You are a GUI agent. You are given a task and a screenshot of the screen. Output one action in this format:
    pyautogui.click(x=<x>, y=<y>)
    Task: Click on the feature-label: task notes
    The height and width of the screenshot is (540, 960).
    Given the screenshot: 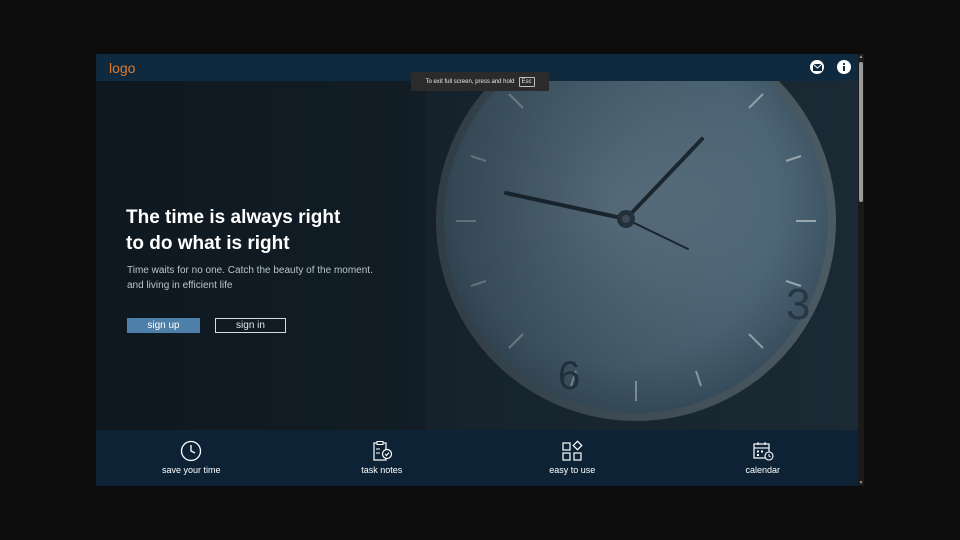 What is the action you would take?
    pyautogui.click(x=382, y=470)
    